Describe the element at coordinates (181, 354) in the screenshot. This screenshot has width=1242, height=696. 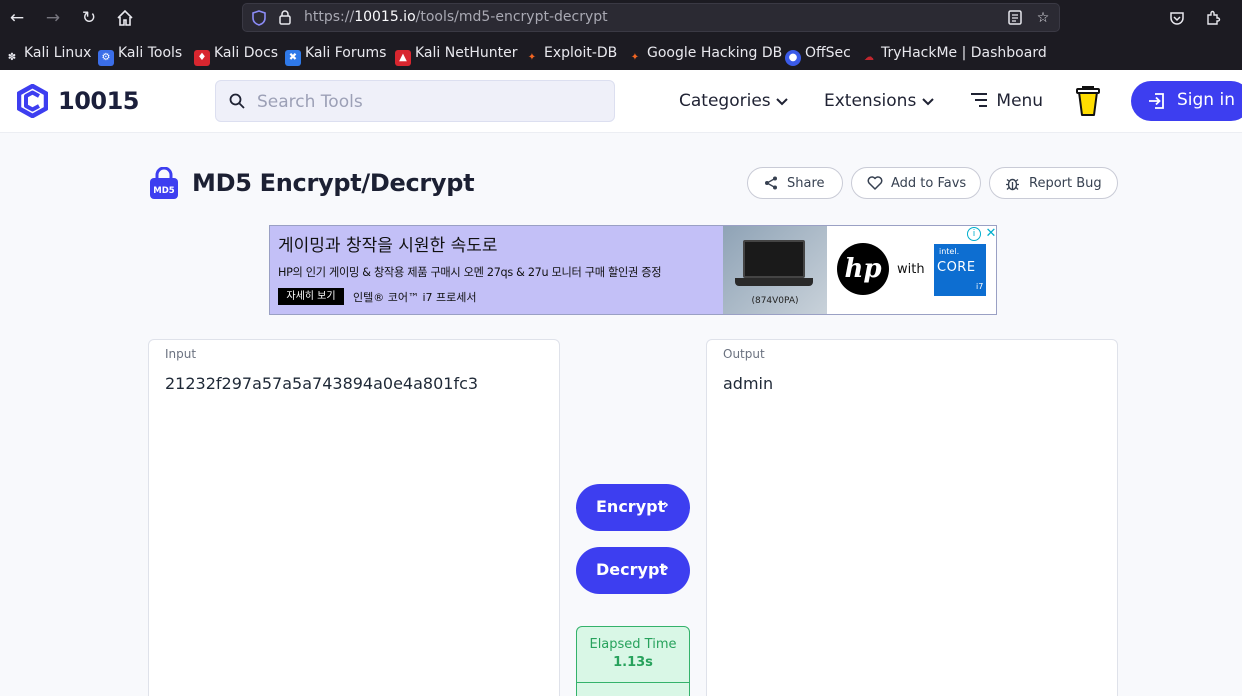
I see `input-label: Input` at that location.